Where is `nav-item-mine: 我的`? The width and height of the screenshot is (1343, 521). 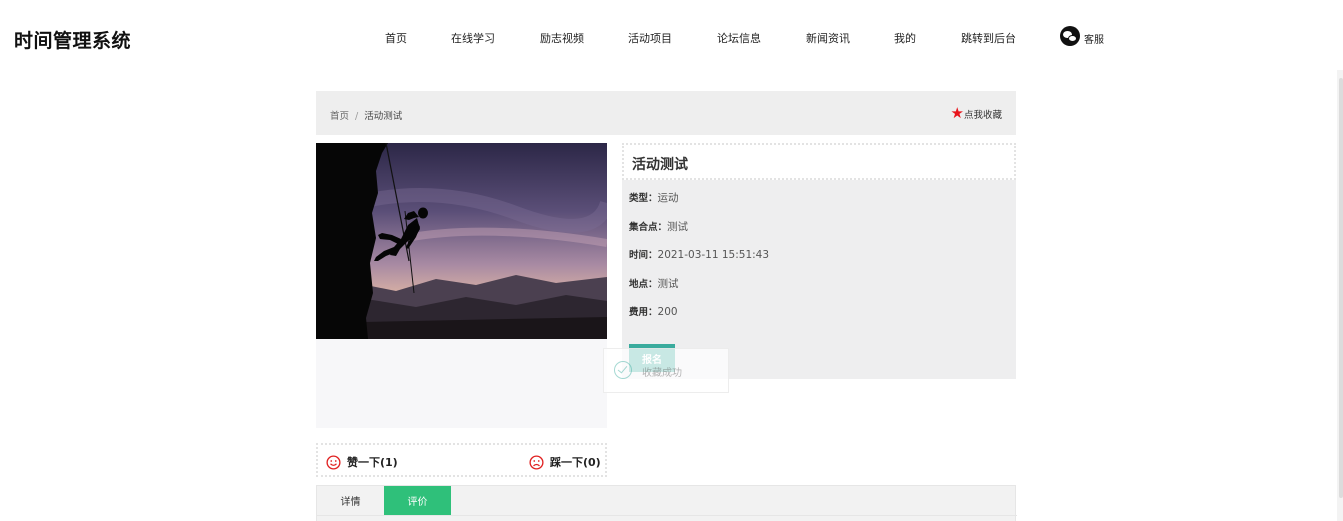 nav-item-mine: 我的 is located at coordinates (905, 38).